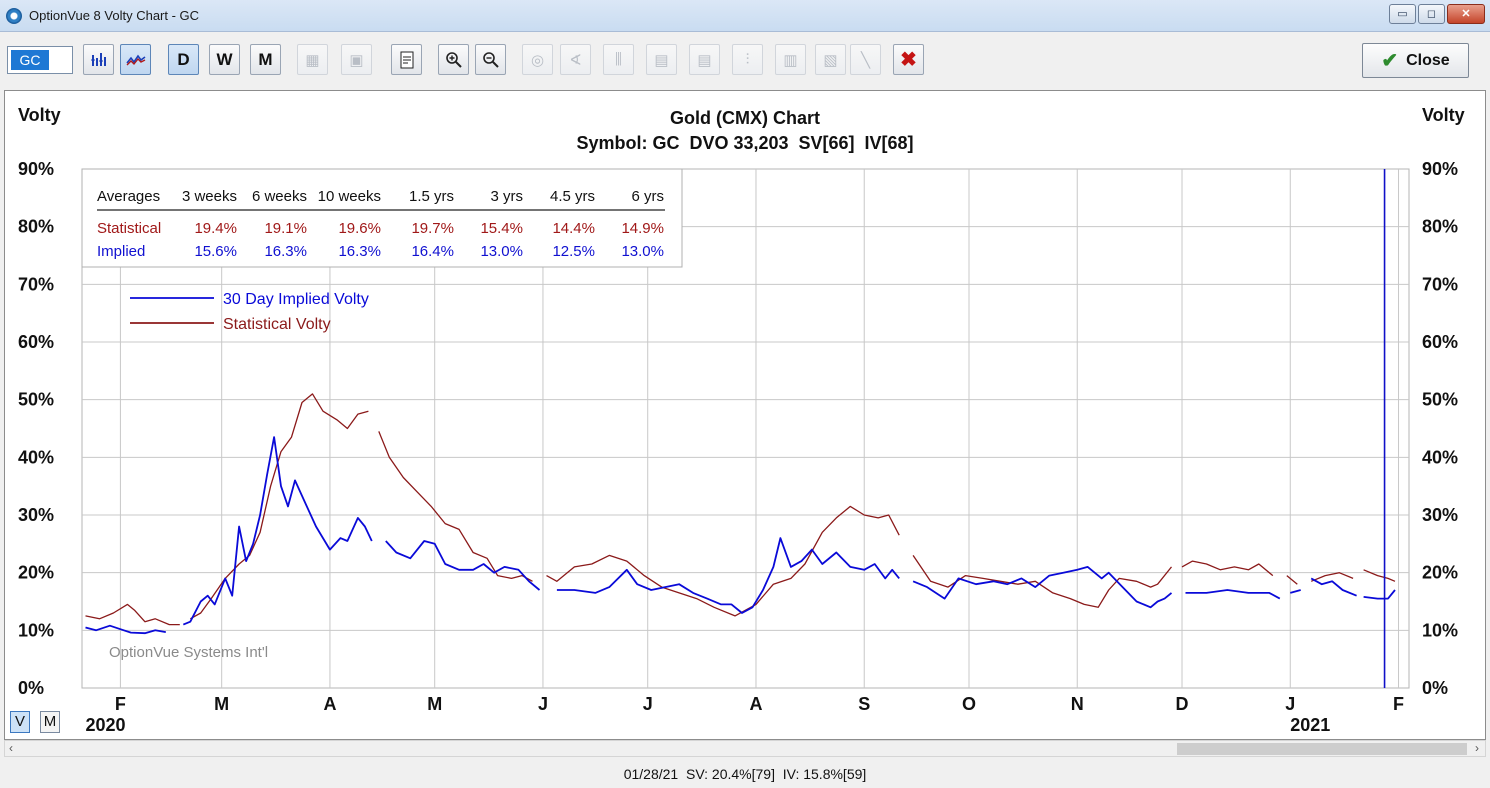  I want to click on grid-button: ▤, so click(661, 59).